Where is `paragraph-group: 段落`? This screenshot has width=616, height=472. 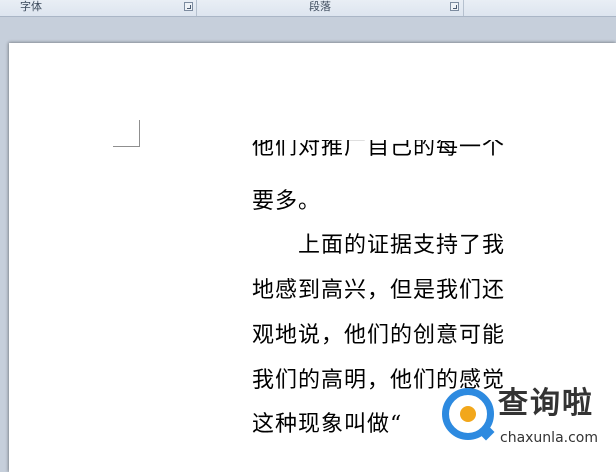 paragraph-group: 段落 is located at coordinates (330, 8).